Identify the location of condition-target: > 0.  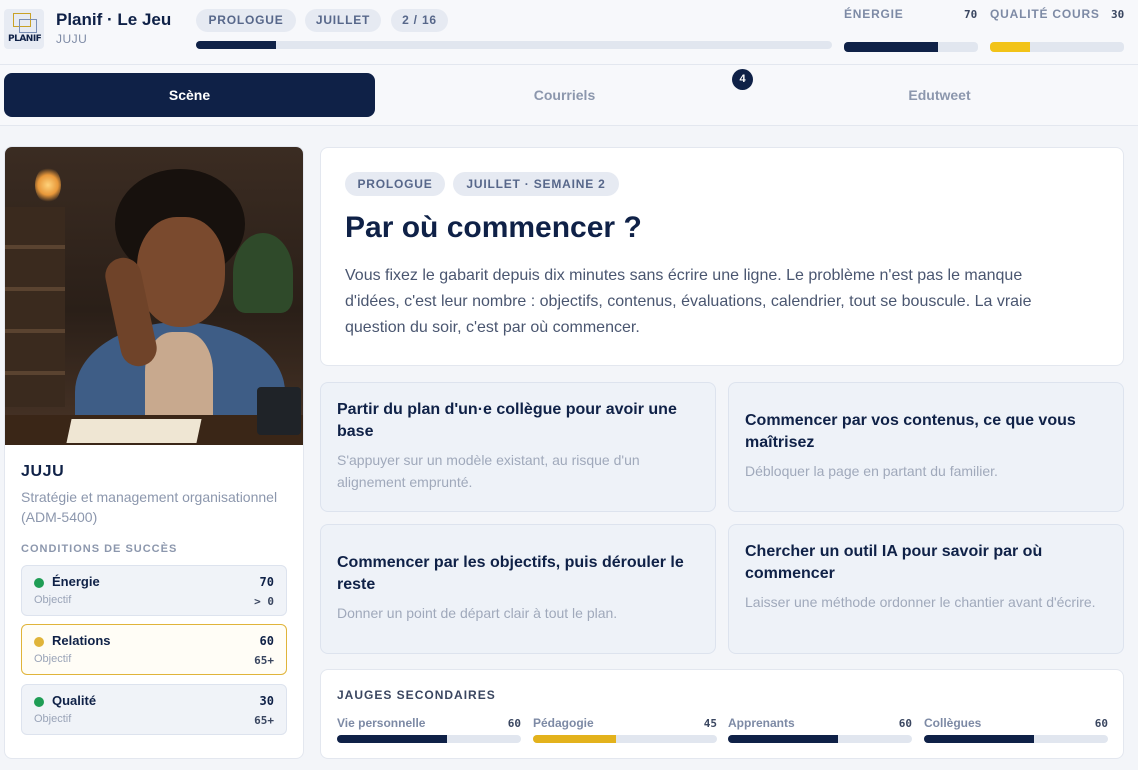
(264, 601).